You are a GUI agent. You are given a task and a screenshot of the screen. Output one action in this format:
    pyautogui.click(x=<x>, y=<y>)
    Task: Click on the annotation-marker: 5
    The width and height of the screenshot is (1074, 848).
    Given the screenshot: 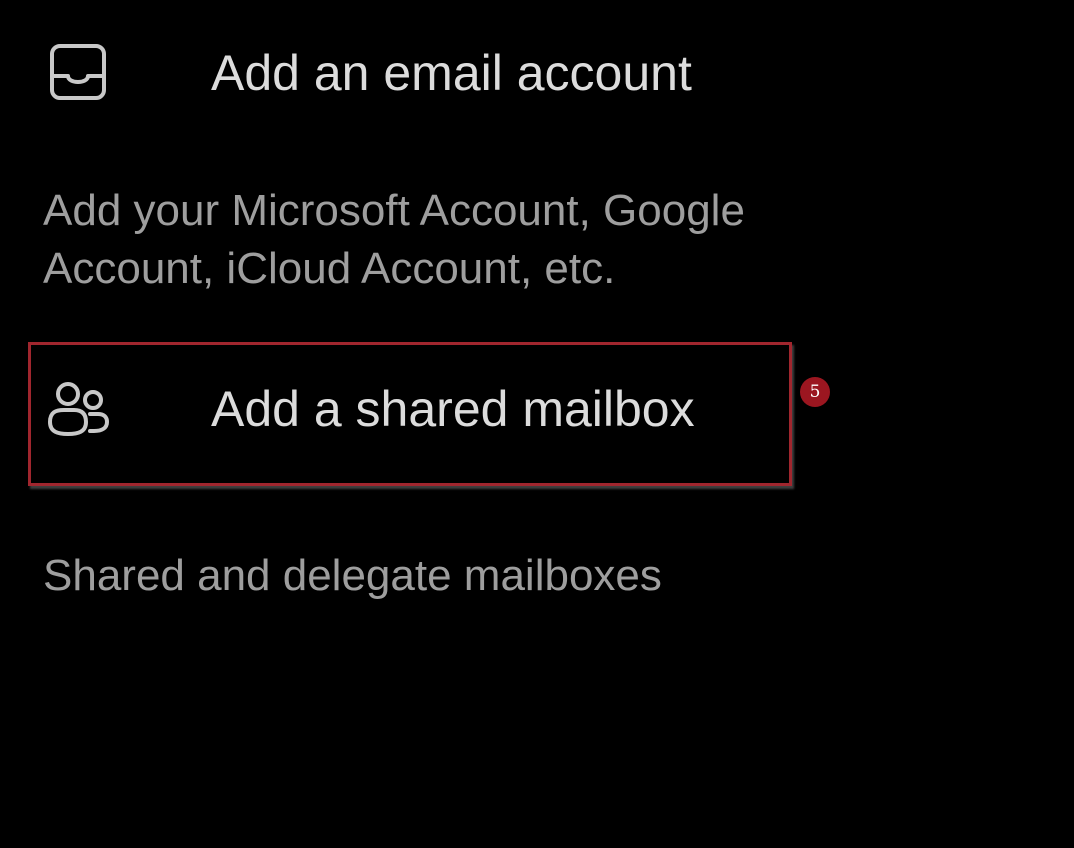 What is the action you would take?
    pyautogui.click(x=815, y=392)
    